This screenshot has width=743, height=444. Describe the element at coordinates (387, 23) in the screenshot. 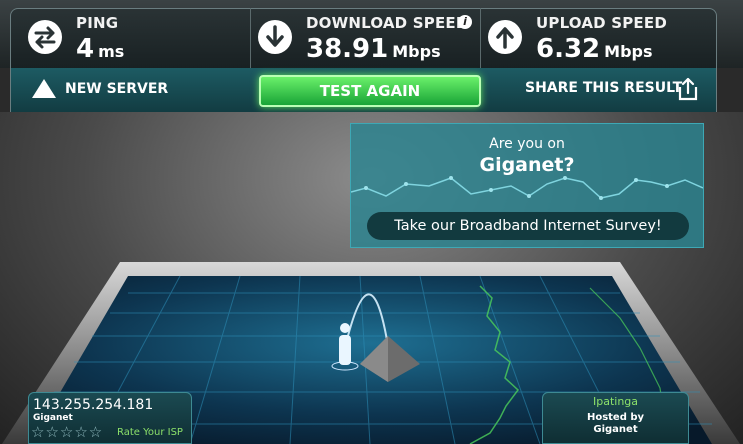

I see `download-label: DOWNLOAD SPEED` at that location.